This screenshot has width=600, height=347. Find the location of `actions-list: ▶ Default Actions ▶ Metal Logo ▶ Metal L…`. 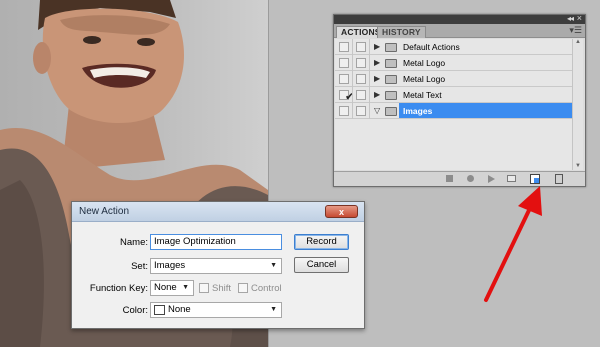

actions-list: ▶ Default Actions ▶ Metal Logo ▶ Metal L… is located at coordinates (454, 104).